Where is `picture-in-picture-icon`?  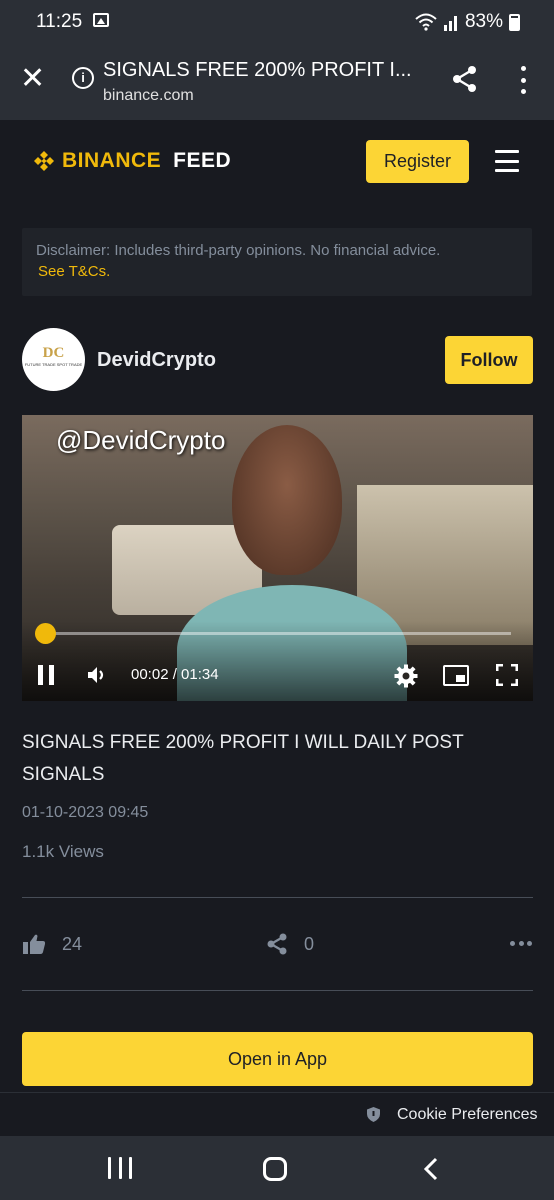
picture-in-picture-icon is located at coordinates (456, 675).